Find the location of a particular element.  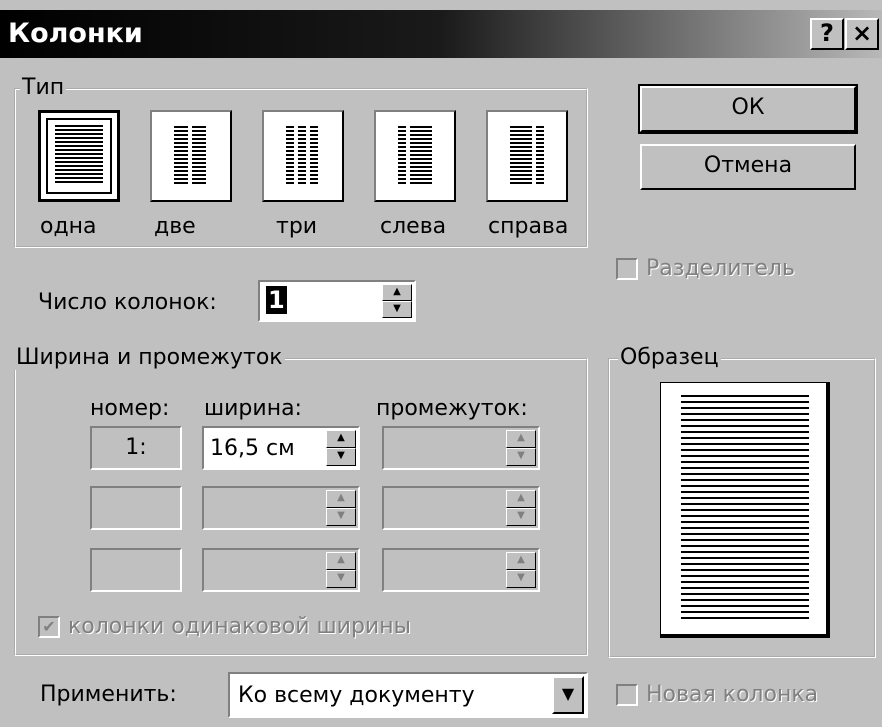

type-right-button is located at coordinates (527, 156).